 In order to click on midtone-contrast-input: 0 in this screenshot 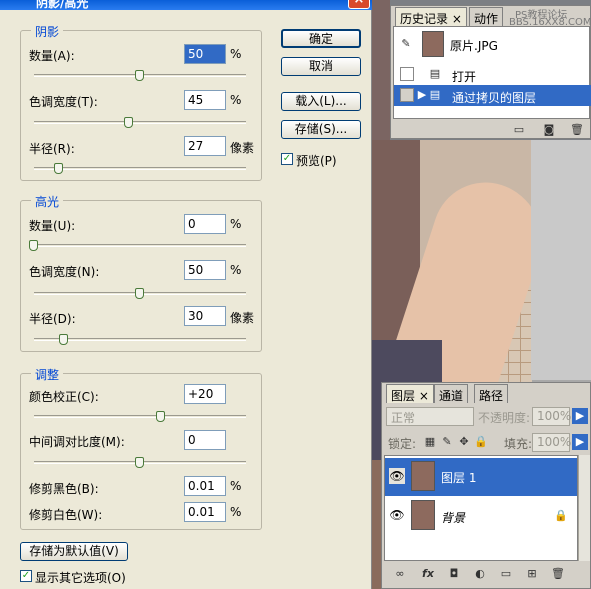, I will do `click(205, 440)`.